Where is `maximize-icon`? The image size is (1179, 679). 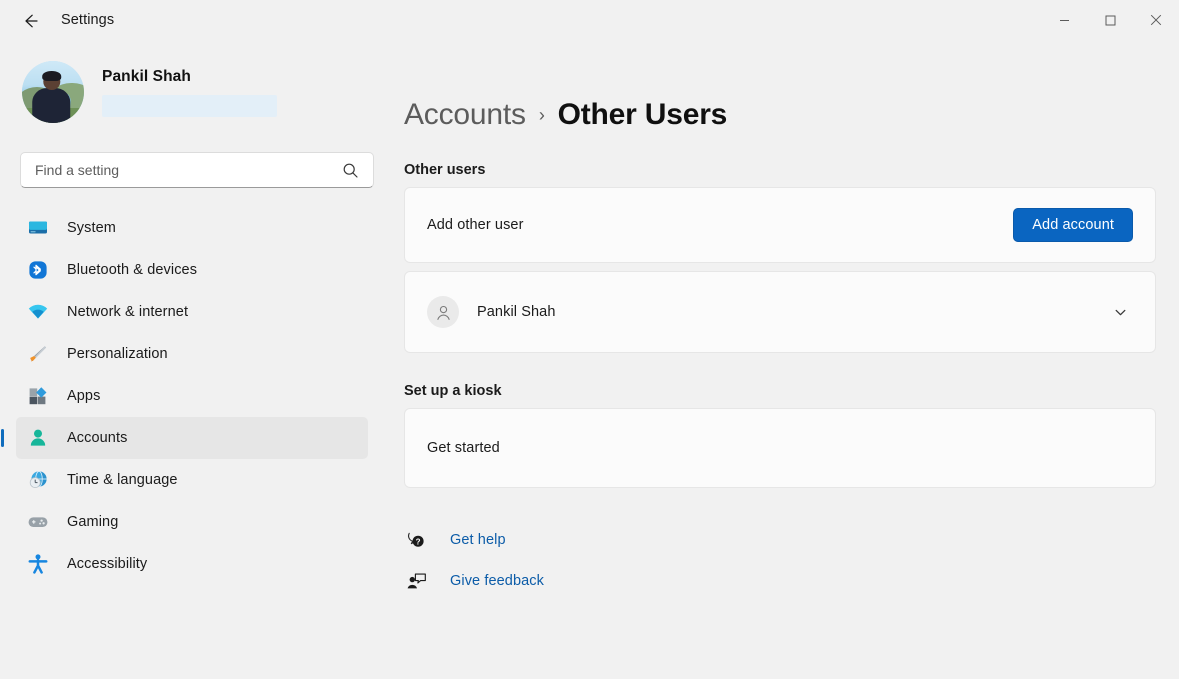 maximize-icon is located at coordinates (1110, 20).